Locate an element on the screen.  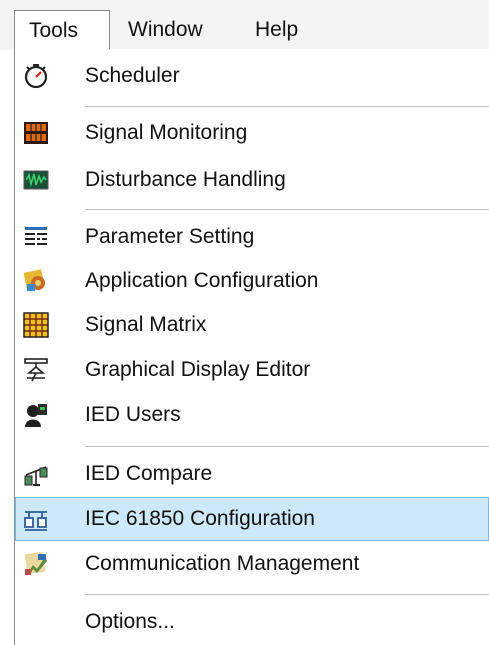
disturbance-handling-icon is located at coordinates (36, 180).